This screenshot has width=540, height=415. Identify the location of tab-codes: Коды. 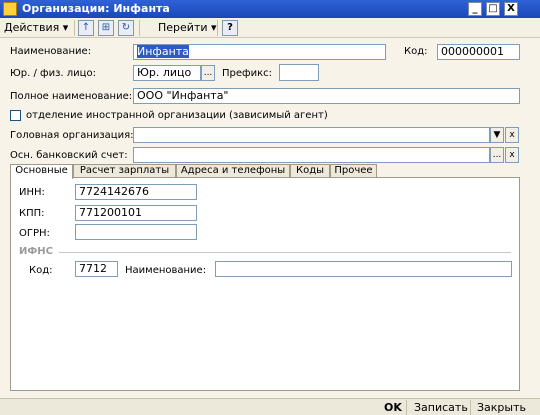
(310, 171).